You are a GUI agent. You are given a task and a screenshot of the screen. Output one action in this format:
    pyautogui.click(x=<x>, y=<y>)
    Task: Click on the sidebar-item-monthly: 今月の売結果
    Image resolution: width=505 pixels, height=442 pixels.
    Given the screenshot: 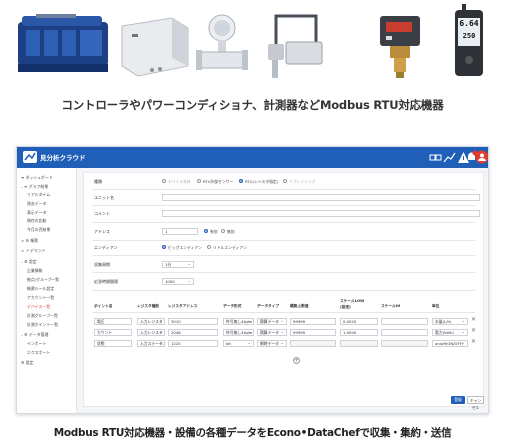 What is the action you would take?
    pyautogui.click(x=38, y=230)
    